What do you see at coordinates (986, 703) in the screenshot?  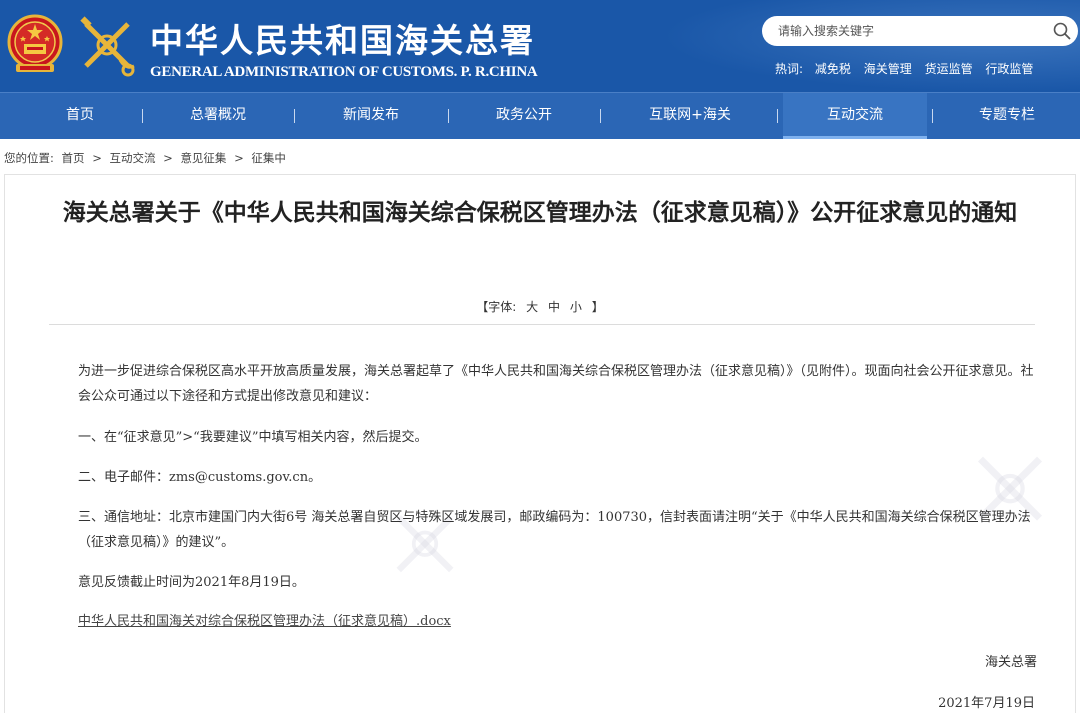 I see `publish-date: 2021年7月19日` at bounding box center [986, 703].